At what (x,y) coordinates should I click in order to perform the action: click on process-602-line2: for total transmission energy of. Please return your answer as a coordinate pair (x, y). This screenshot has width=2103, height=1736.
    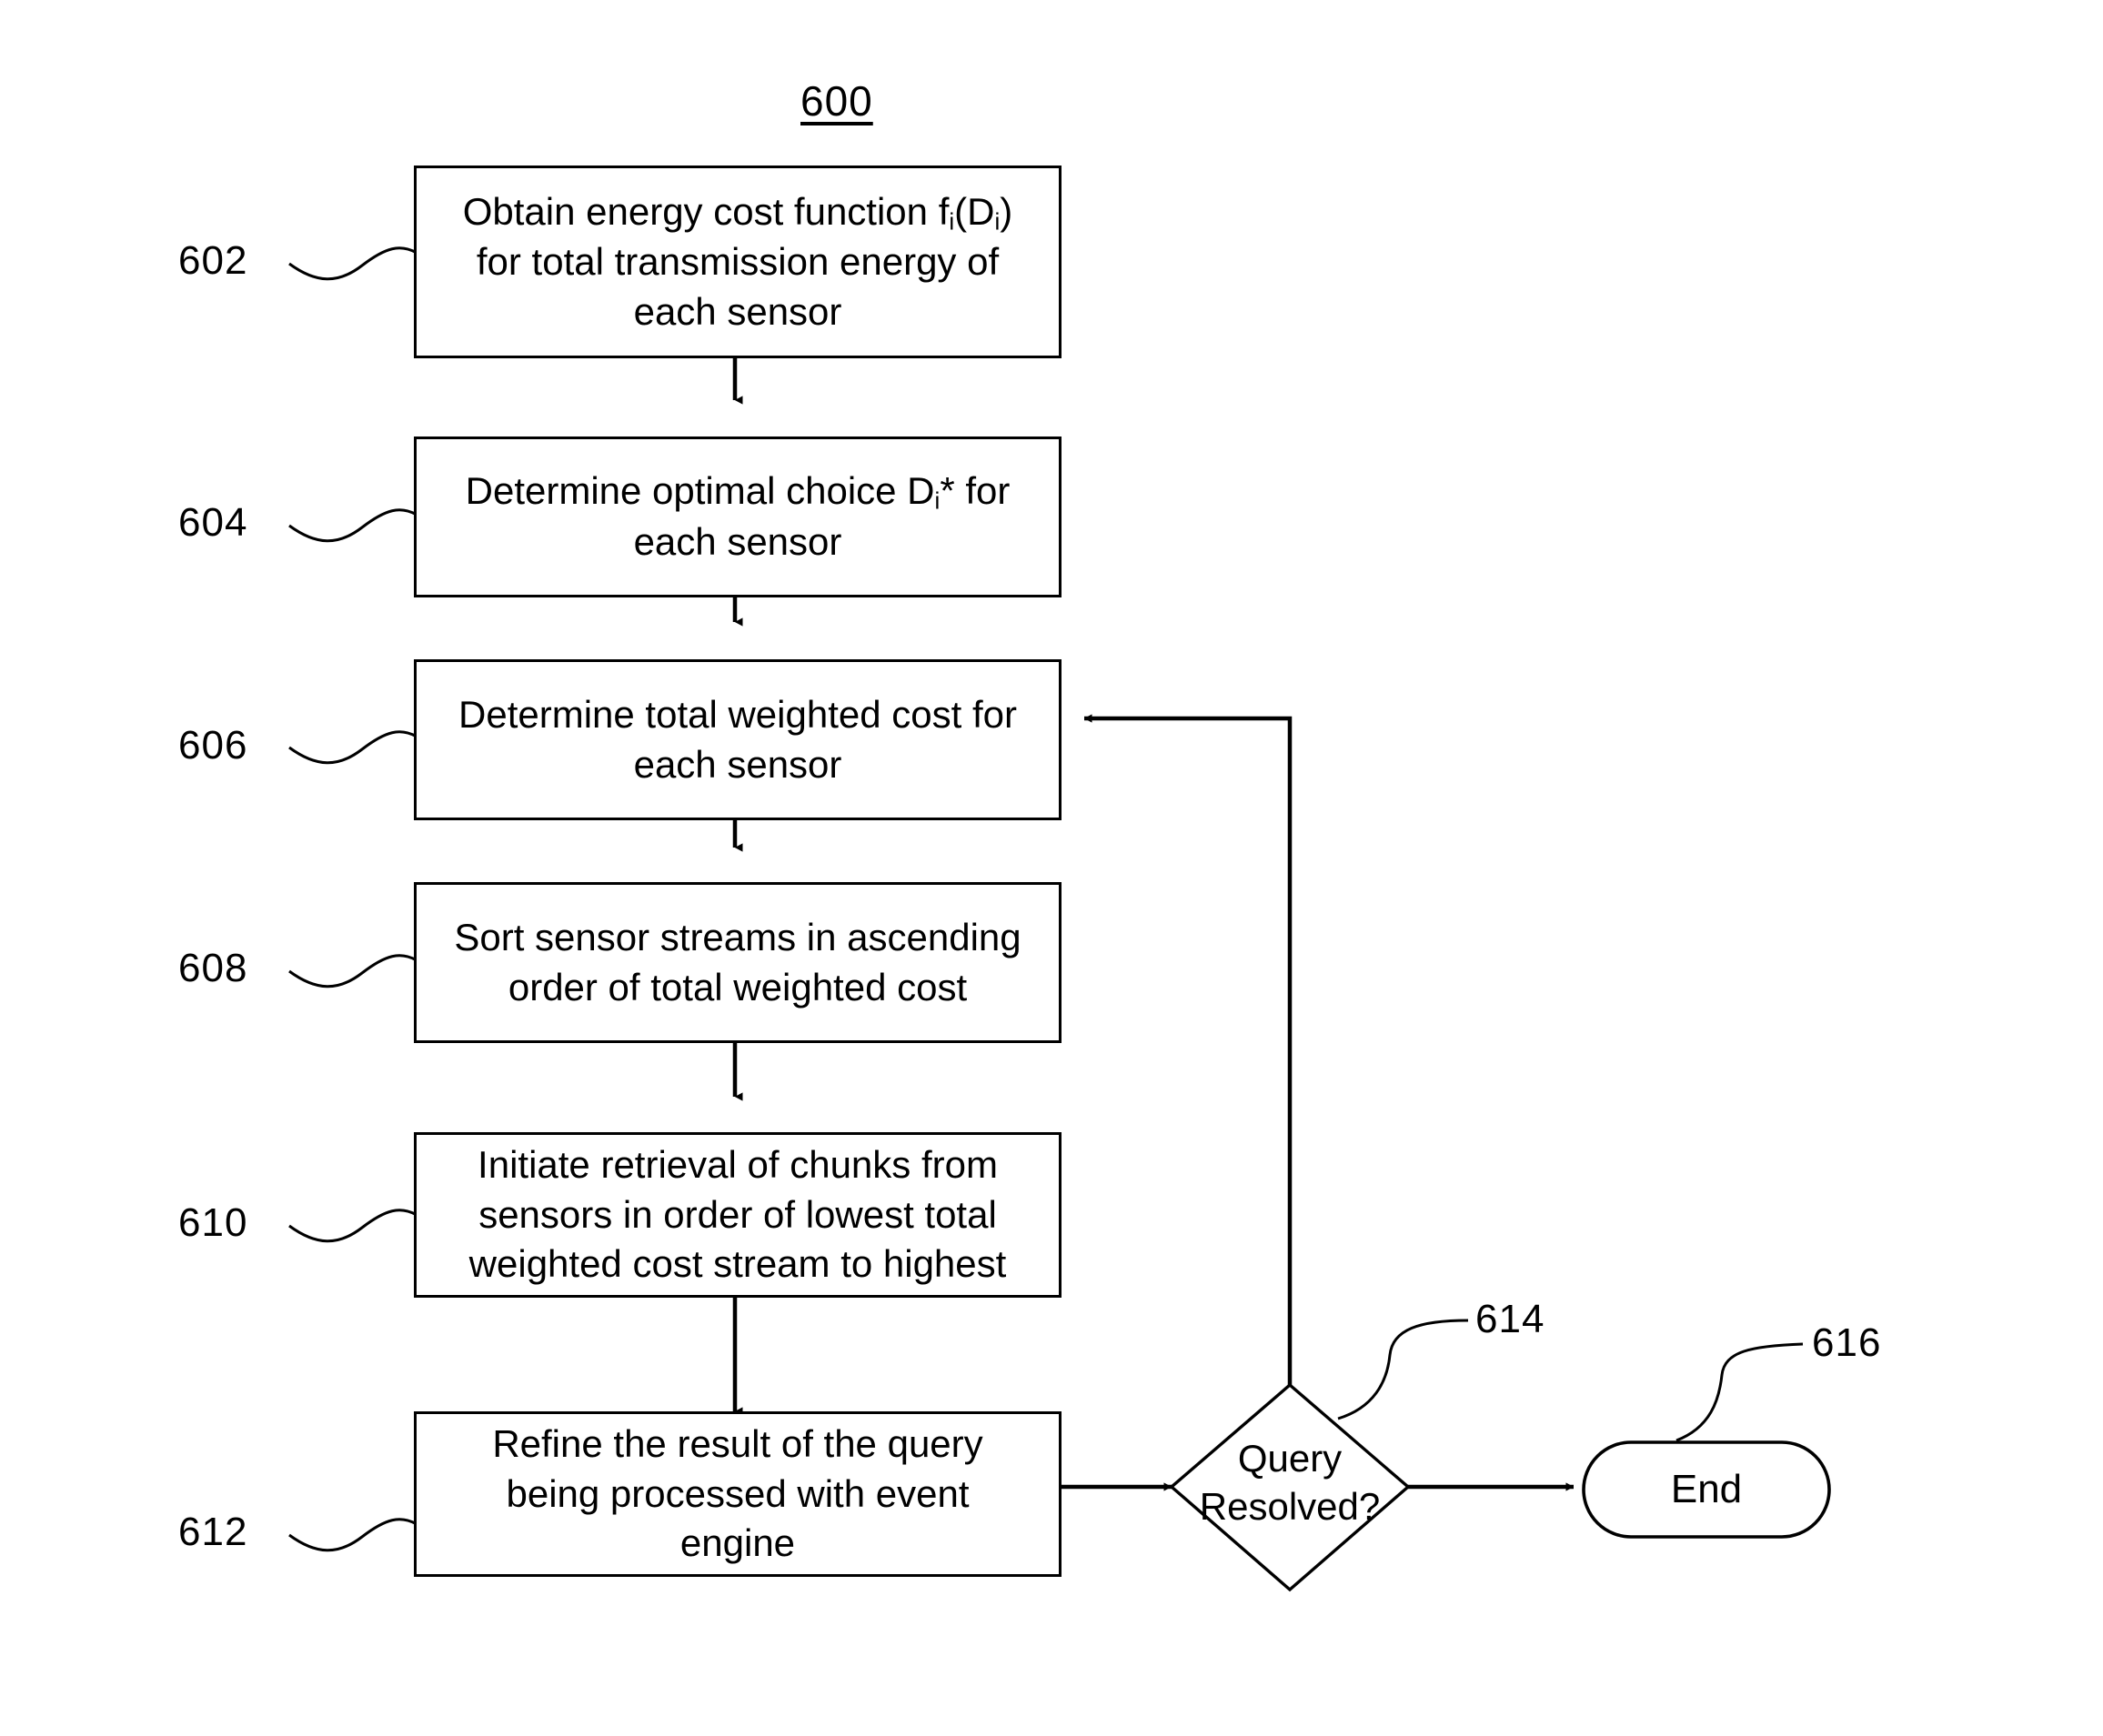
    Looking at the image, I should click on (738, 262).